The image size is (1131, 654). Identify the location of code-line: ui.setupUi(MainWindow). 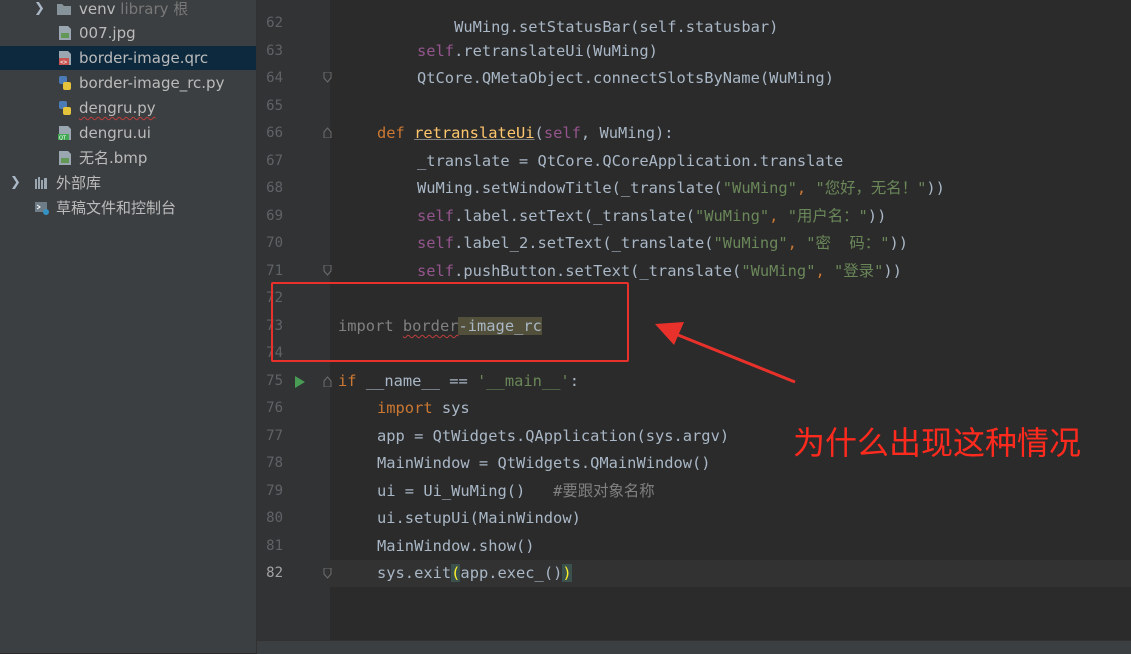
(479, 518).